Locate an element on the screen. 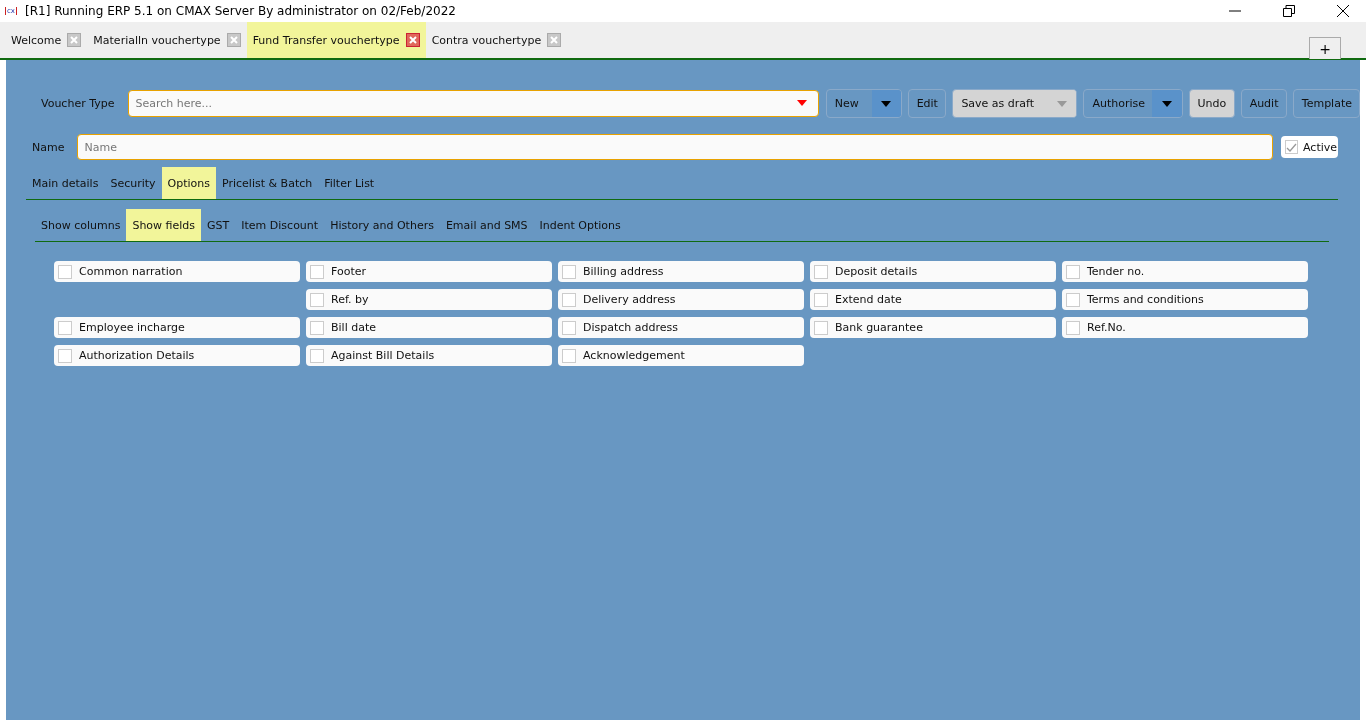  tab: Filter List is located at coordinates (349, 183).